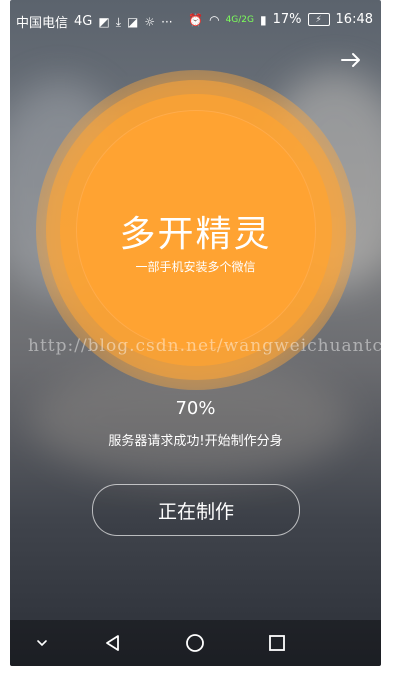 The height and width of the screenshot is (674, 393). What do you see at coordinates (195, 441) in the screenshot?
I see `progress-message: 服务器请求成功!开始制作分身` at bounding box center [195, 441].